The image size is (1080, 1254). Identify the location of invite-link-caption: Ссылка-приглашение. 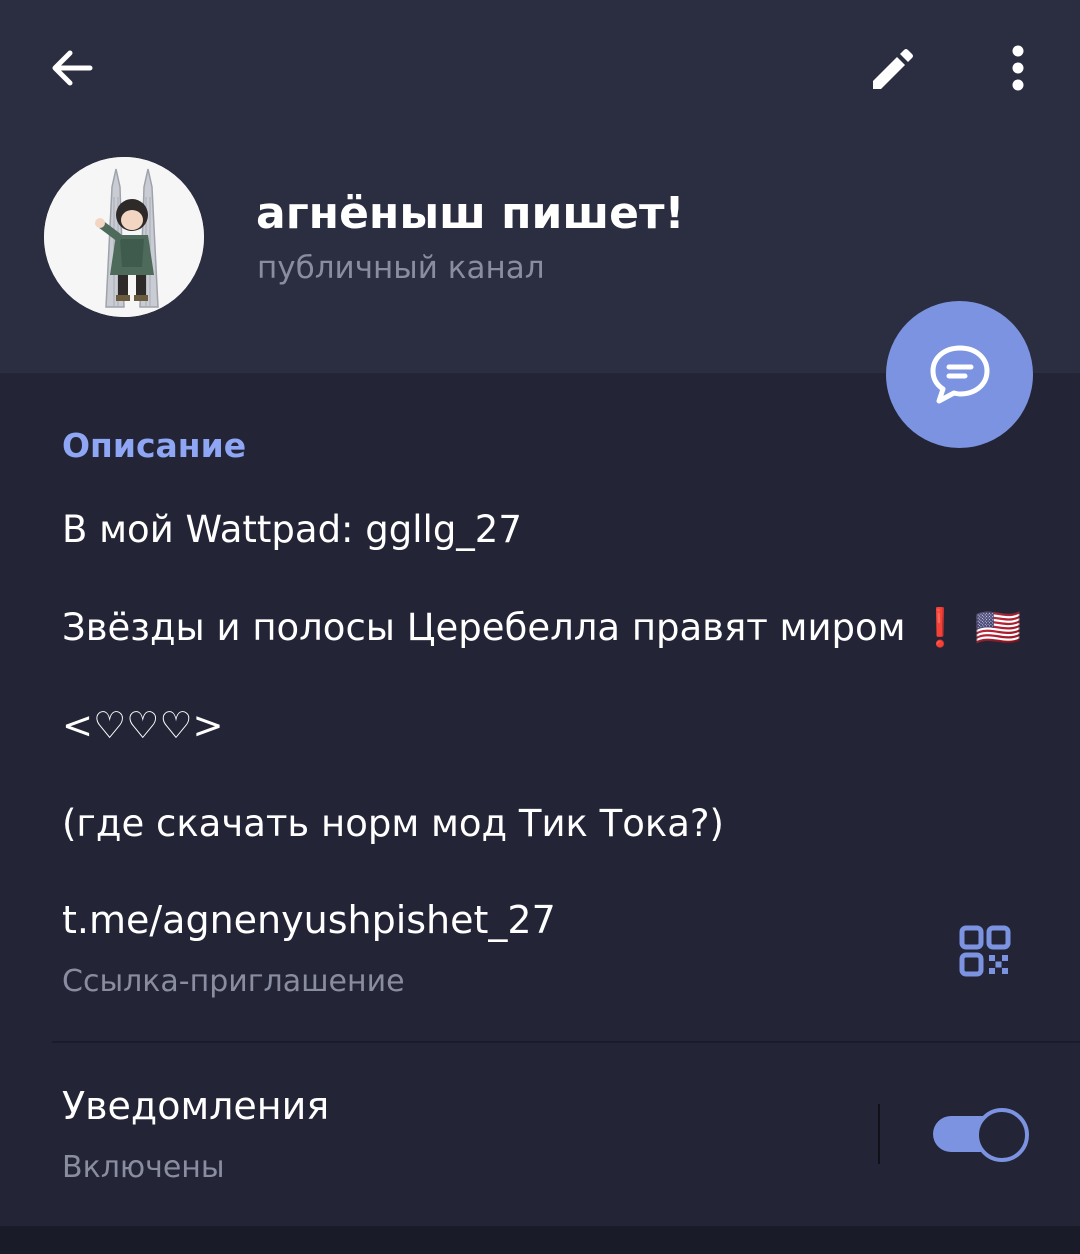
(233, 981).